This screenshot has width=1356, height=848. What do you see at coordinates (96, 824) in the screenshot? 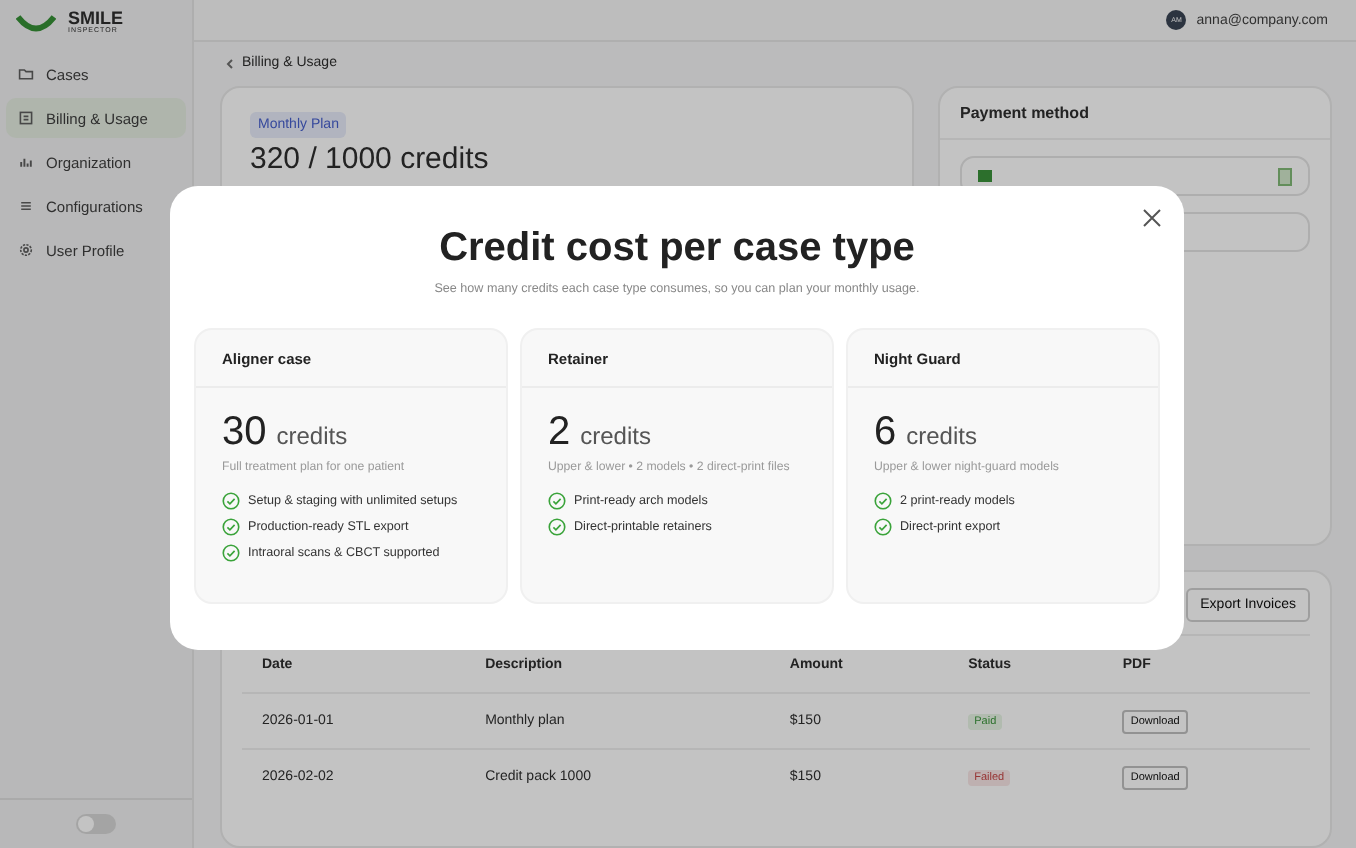
I see `theme-toggle` at bounding box center [96, 824].